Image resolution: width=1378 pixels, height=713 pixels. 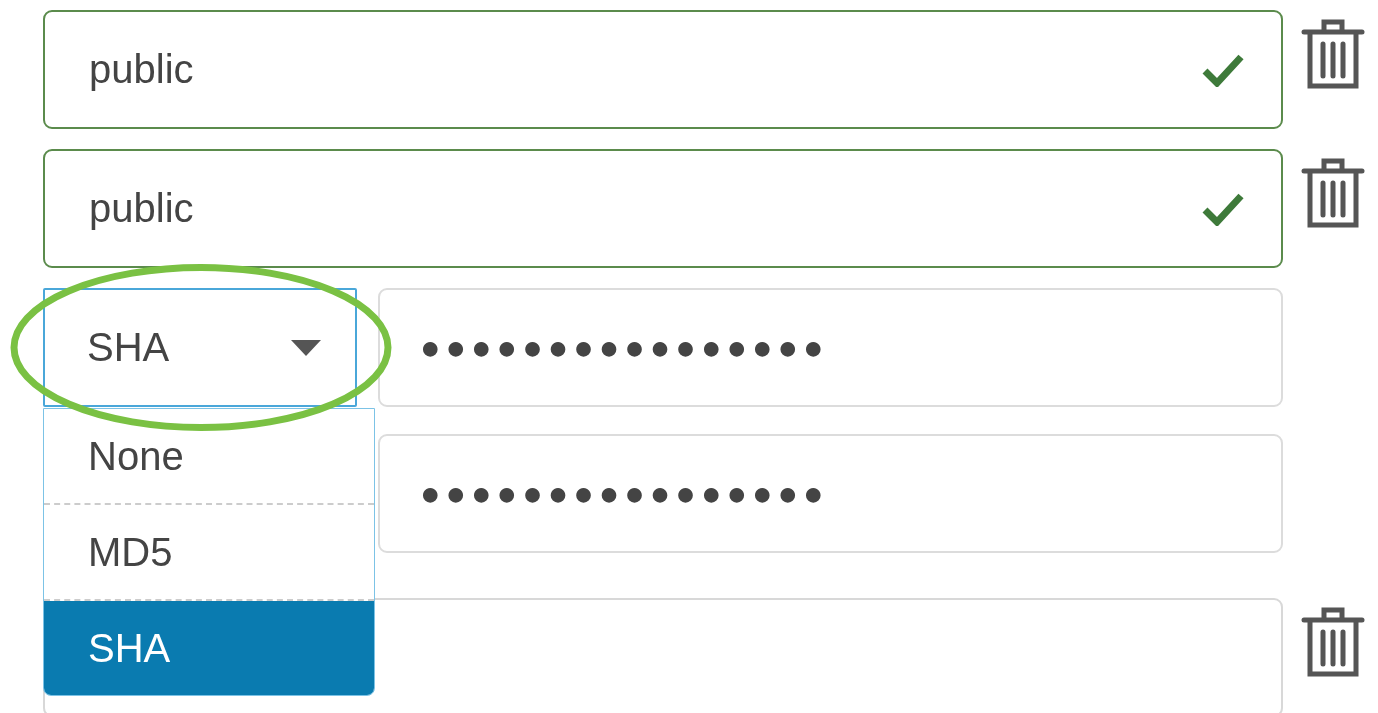 I want to click on caret-icon, so click(x=306, y=347).